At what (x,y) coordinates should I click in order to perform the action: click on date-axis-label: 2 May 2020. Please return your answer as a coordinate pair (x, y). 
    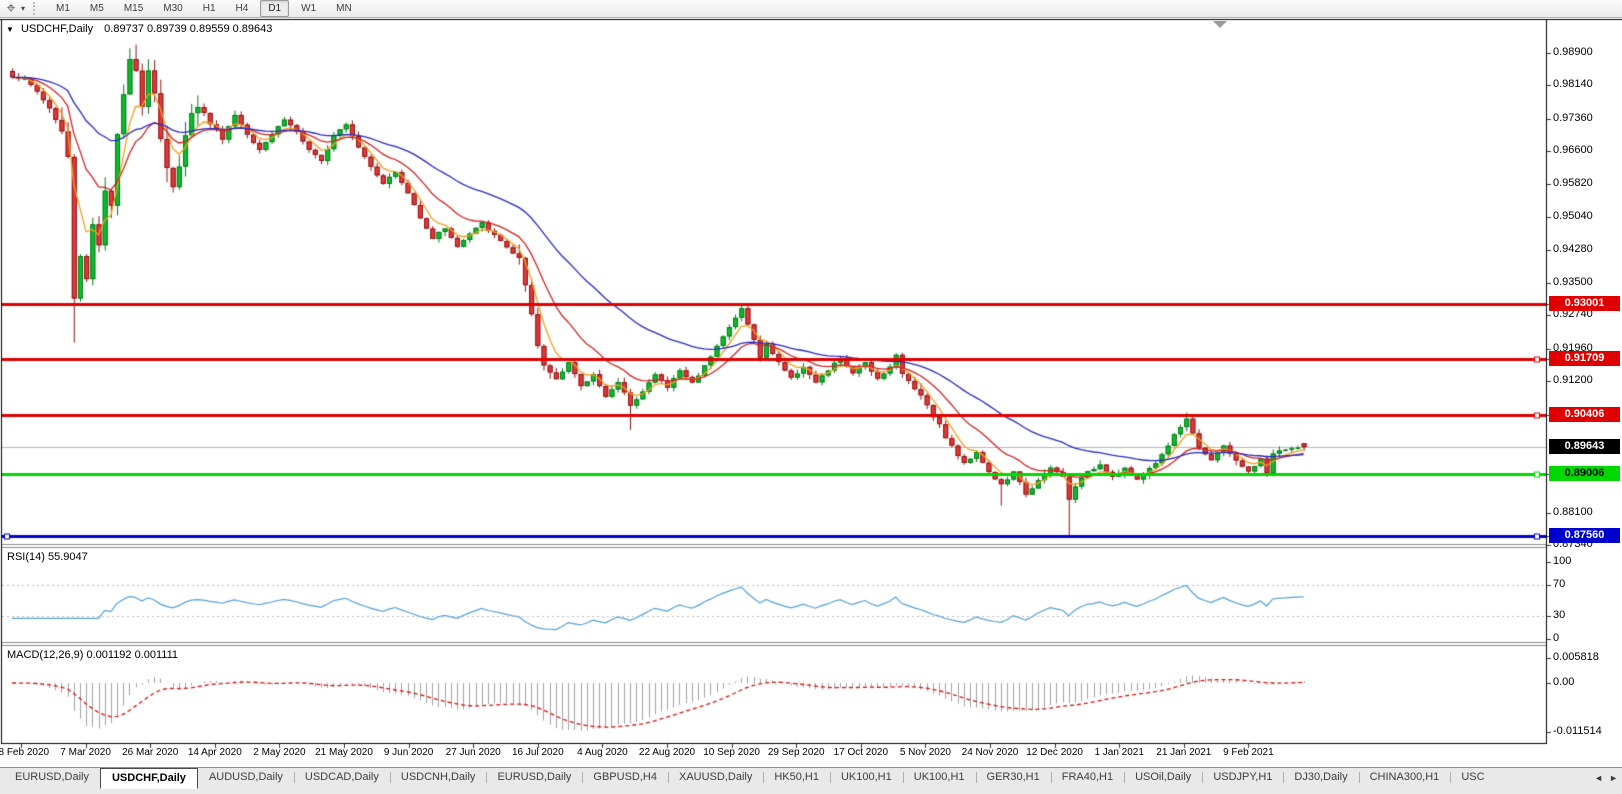
    Looking at the image, I should click on (279, 752).